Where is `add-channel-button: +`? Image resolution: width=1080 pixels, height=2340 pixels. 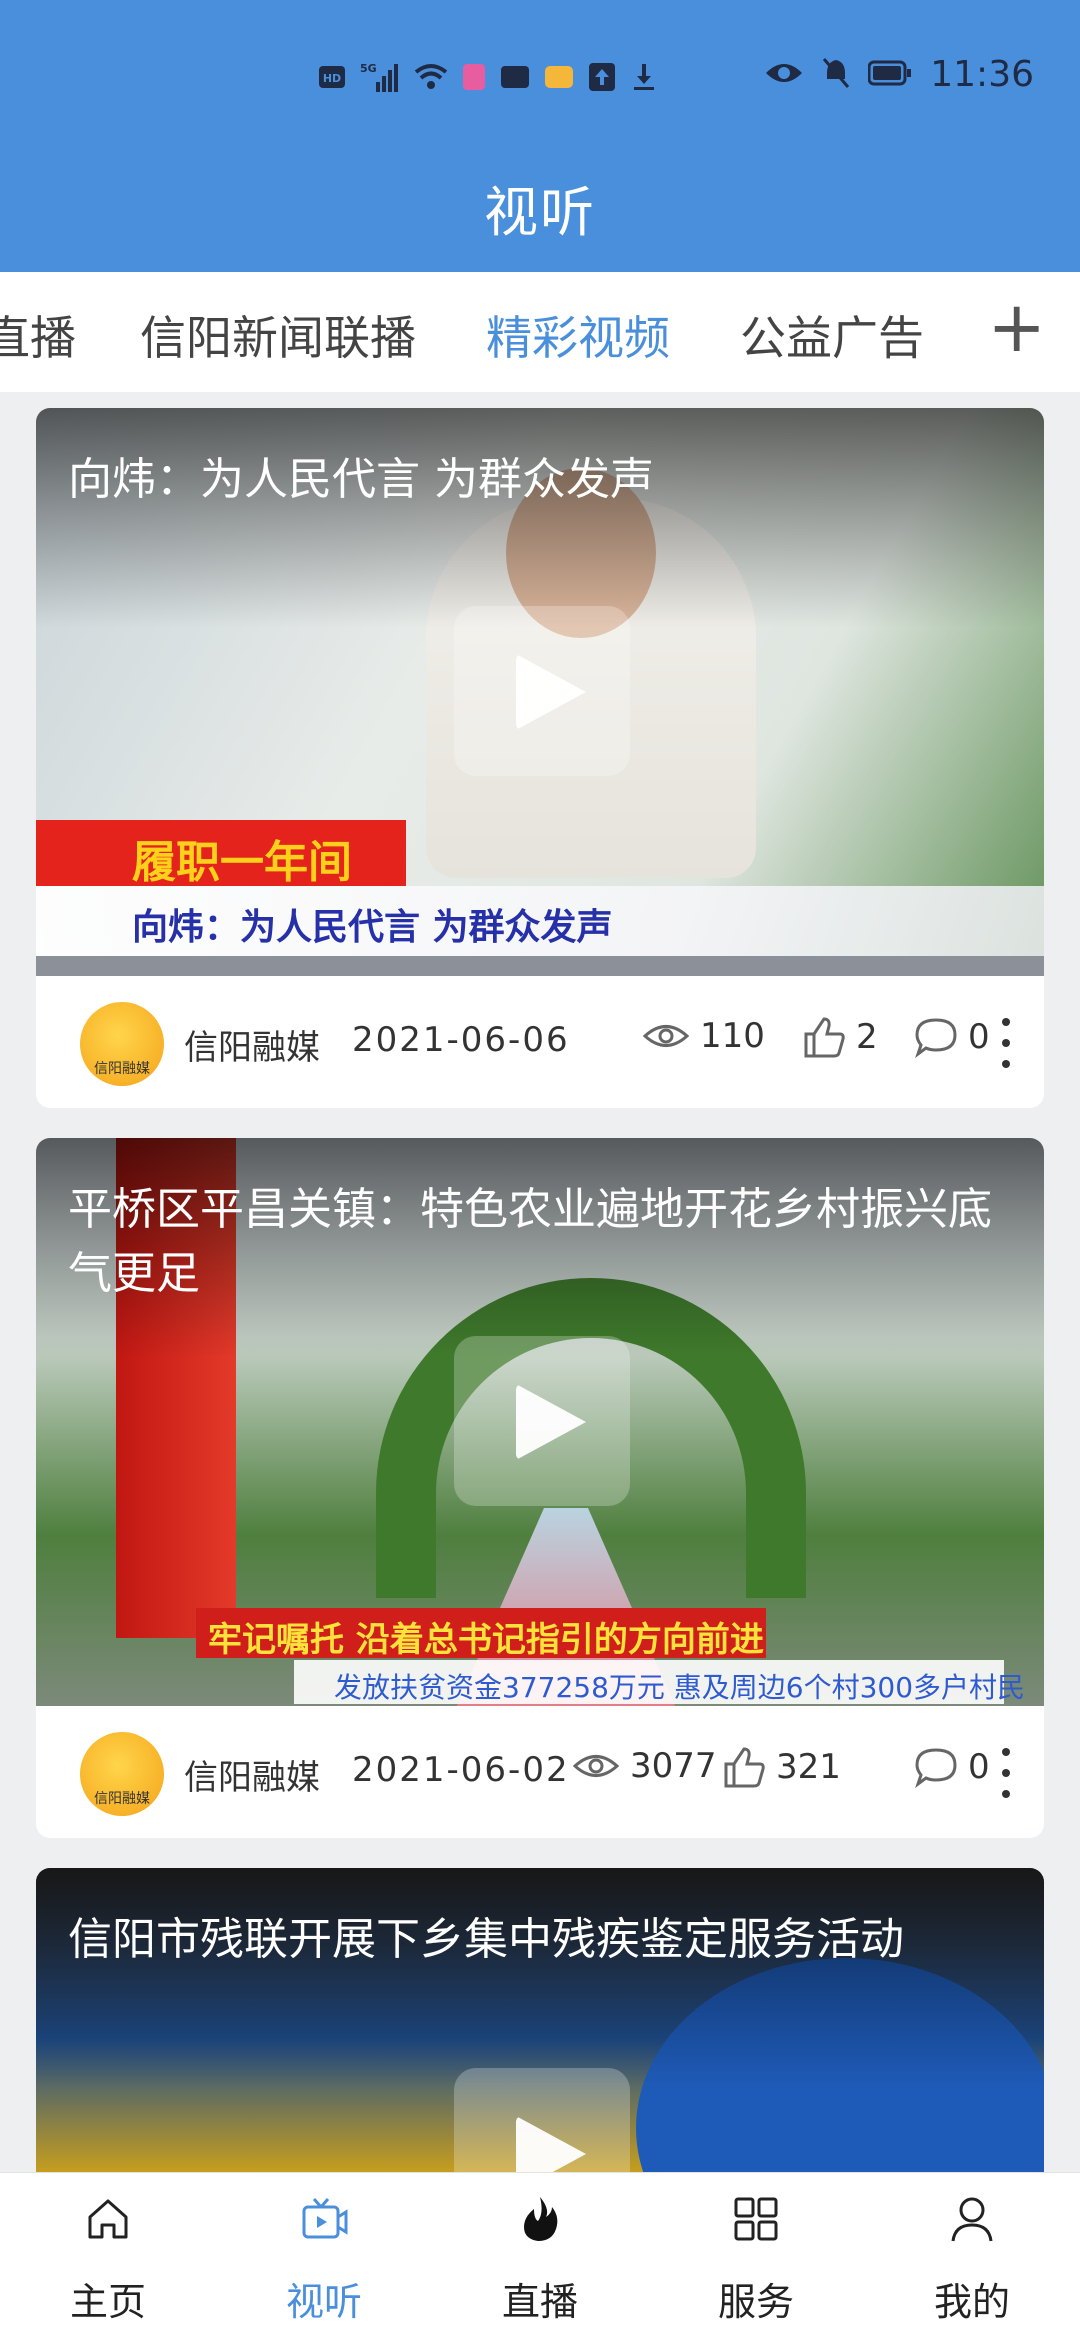 add-channel-button: + is located at coordinates (1016, 327).